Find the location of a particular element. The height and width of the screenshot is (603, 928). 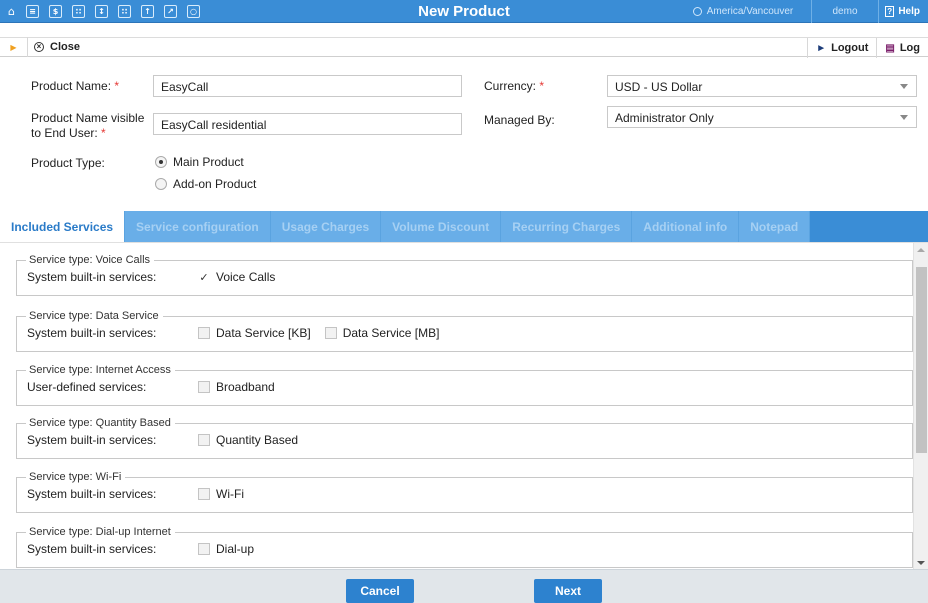

tab-volume-discount: Volume Discount is located at coordinates (441, 226).